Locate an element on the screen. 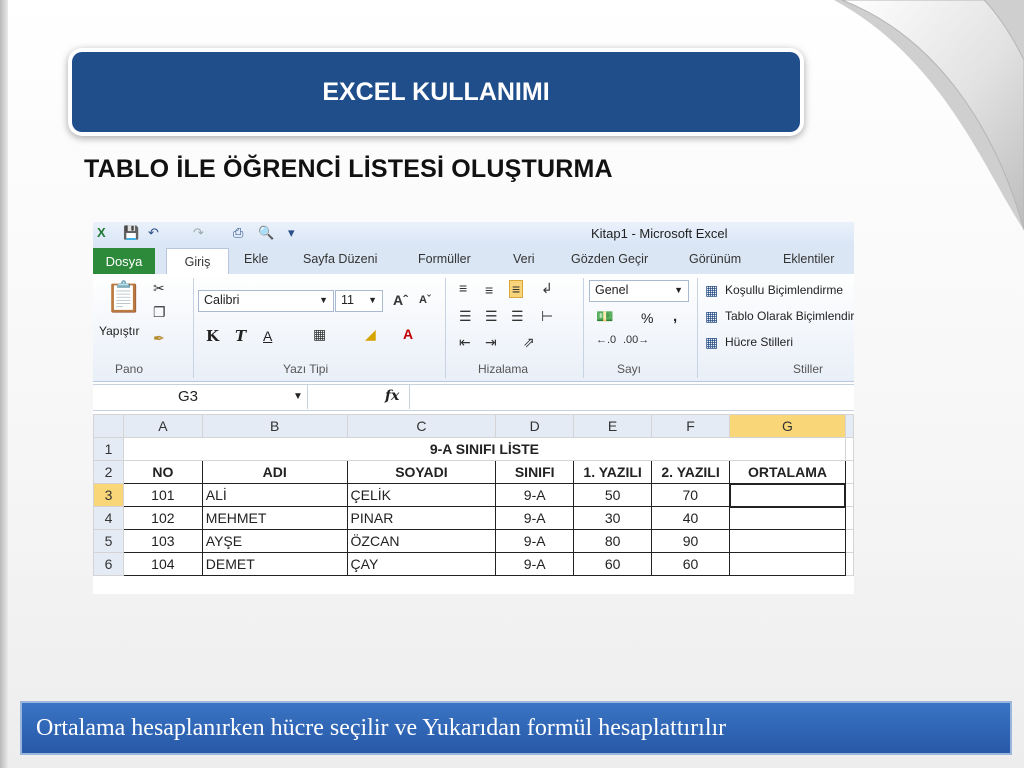 This screenshot has width=1024, height=768. paste-icon: 📋 is located at coordinates (123, 297).